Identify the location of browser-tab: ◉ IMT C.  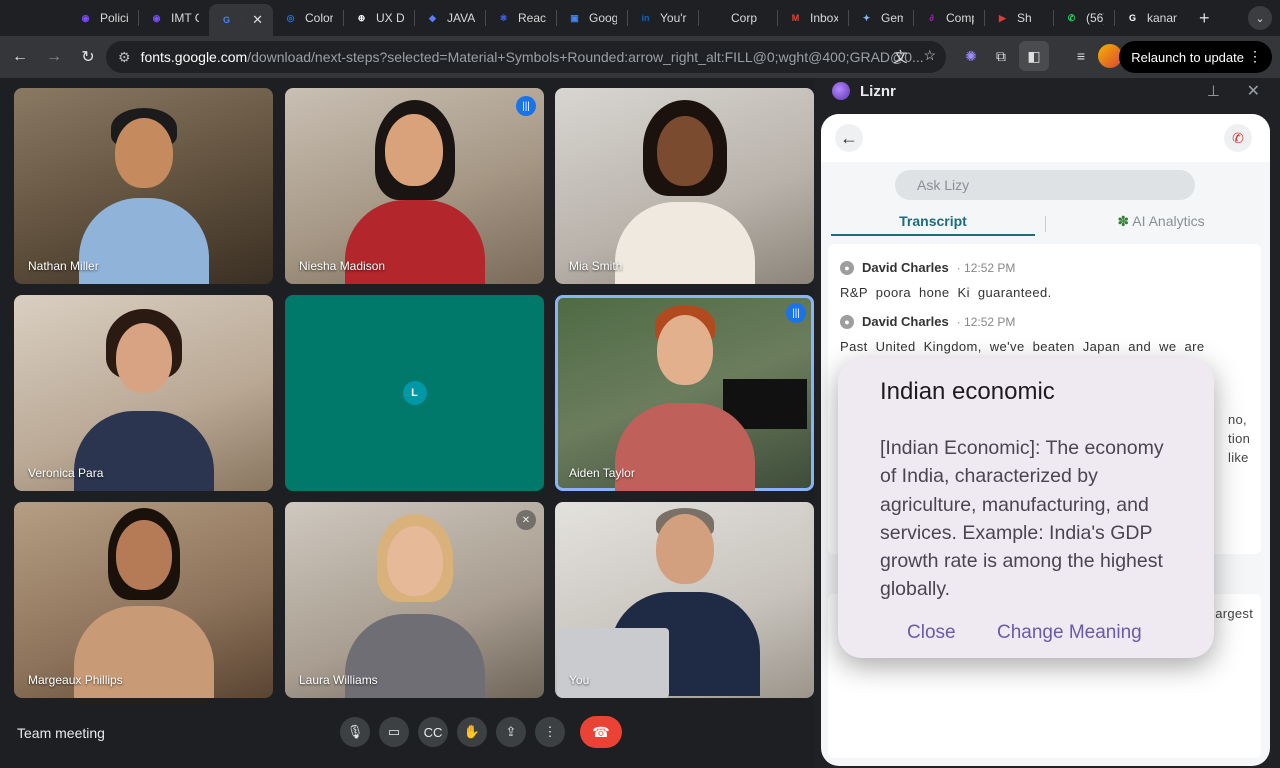
(174, 18).